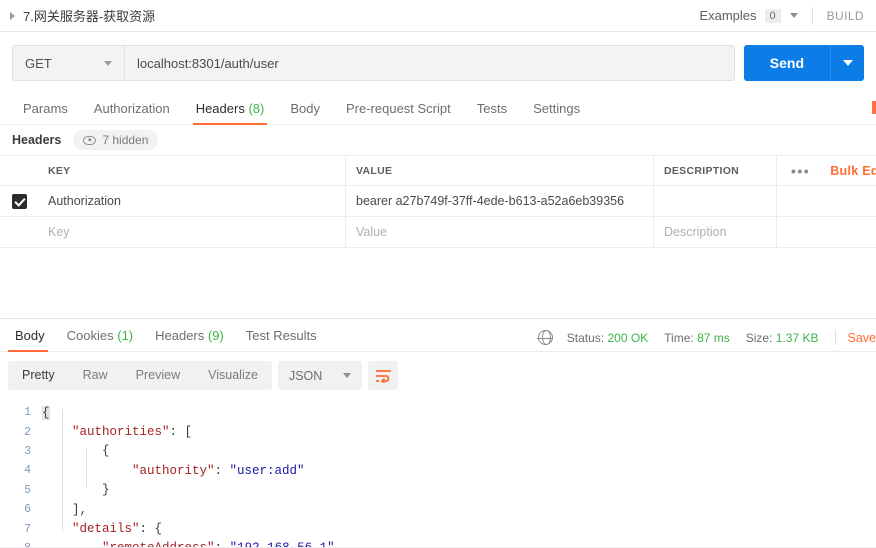 The image size is (876, 548). What do you see at coordinates (826, 232) in the screenshot?
I see `new-row-actions` at bounding box center [826, 232].